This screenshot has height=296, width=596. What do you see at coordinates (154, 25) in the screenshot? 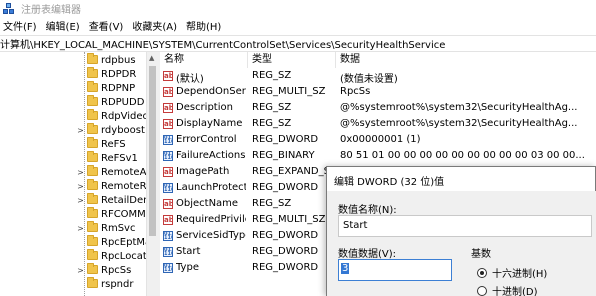
I see `menu-favorites: 收藏夹(A)` at bounding box center [154, 25].